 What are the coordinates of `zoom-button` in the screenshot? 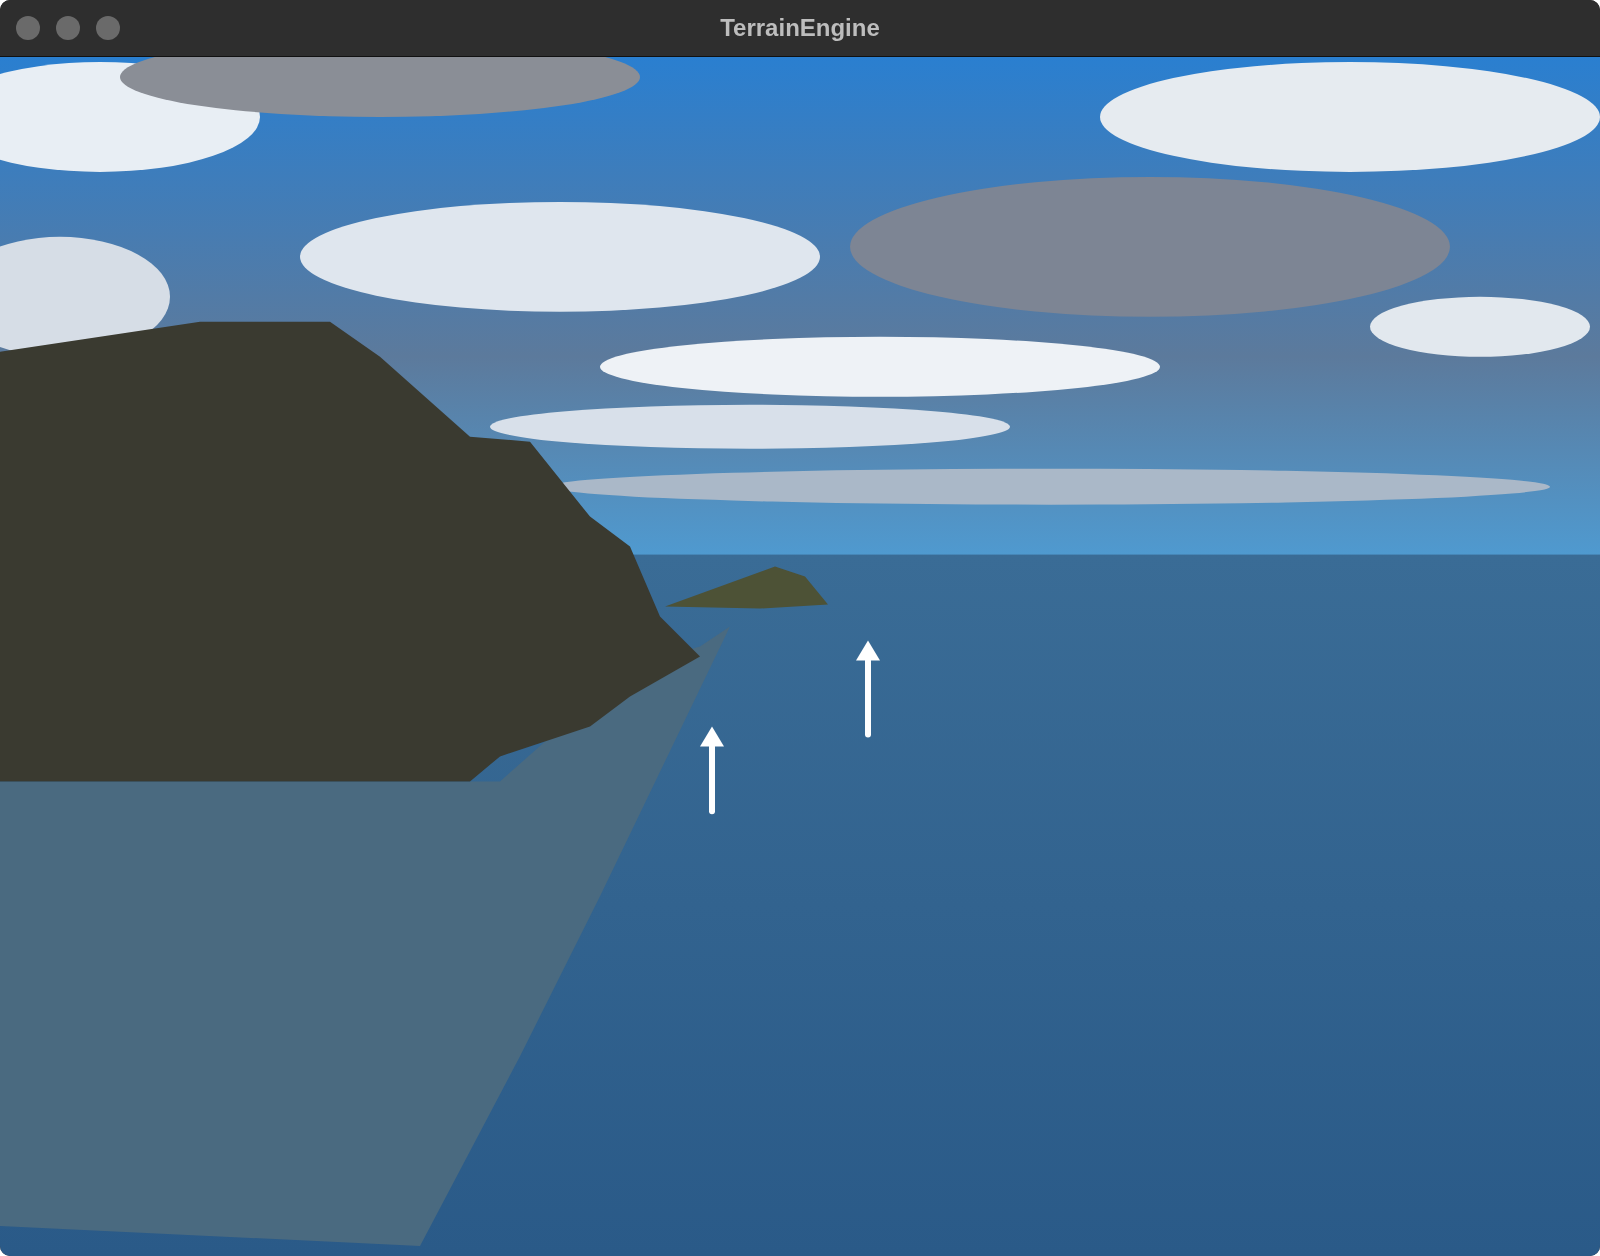 It's located at (108, 28).